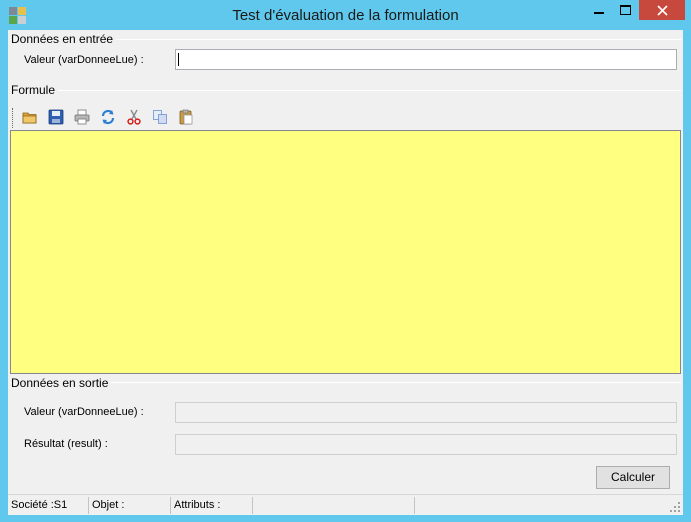  I want to click on result-label: Résultat (result) :, so click(66, 444).